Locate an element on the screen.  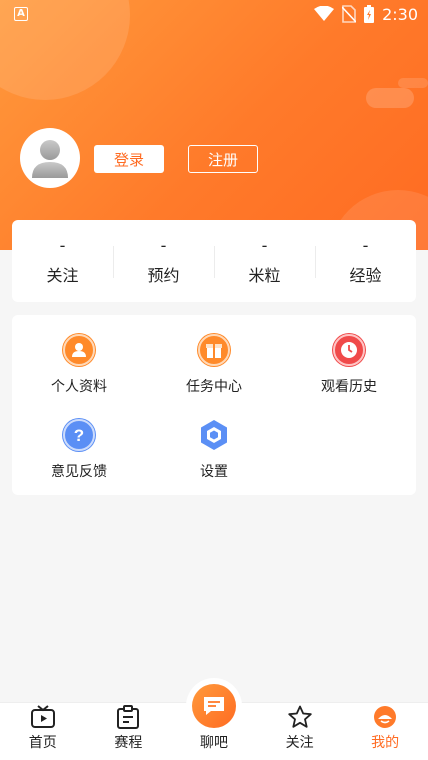
stat-label: 预约 is located at coordinates (163, 275).